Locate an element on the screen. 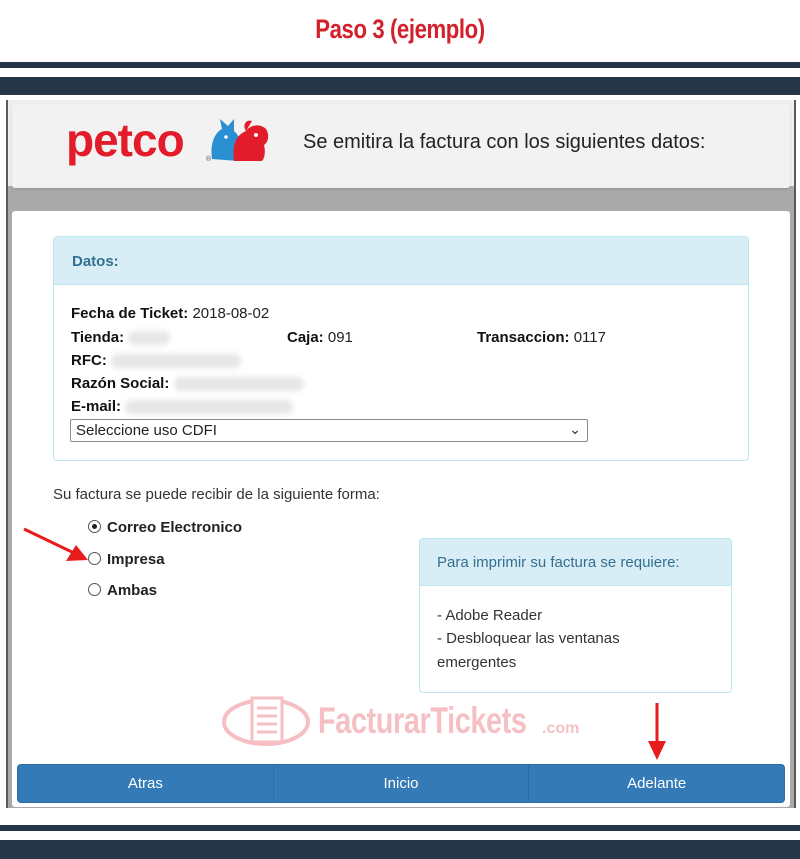 The image size is (800, 859). uso-cfdi-selected: Seleccione uso CDFI is located at coordinates (146, 430).